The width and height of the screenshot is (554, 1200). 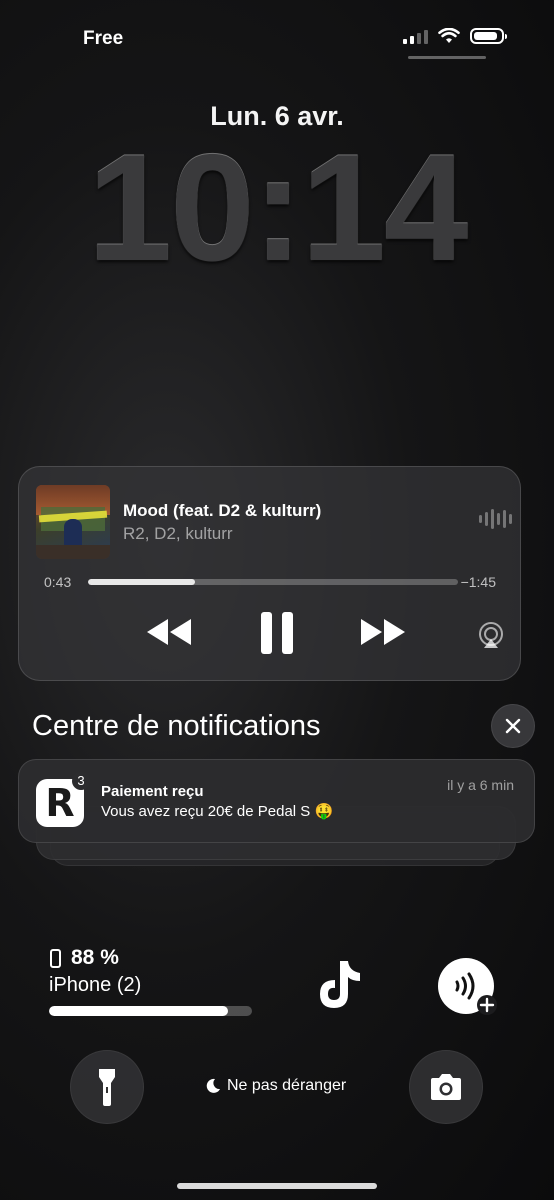 I want to click on pause-icon, so click(x=277, y=633).